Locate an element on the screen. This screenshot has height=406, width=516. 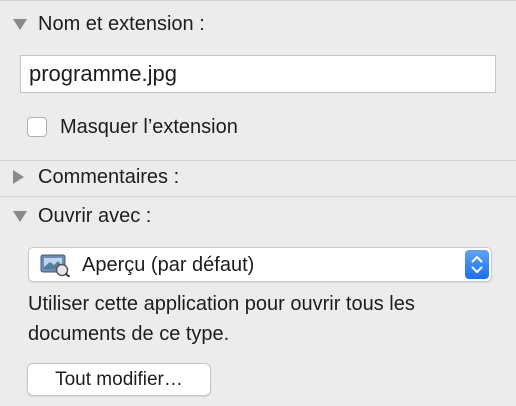
hide-extension-checkbox is located at coordinates (37, 127).